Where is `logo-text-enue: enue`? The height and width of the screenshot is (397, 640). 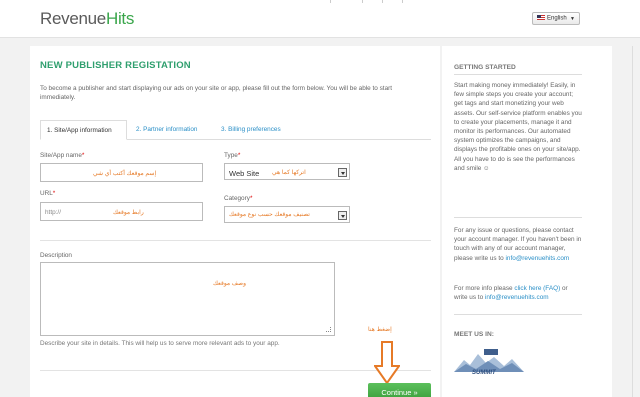
logo-text-enue: enue is located at coordinates (87, 18).